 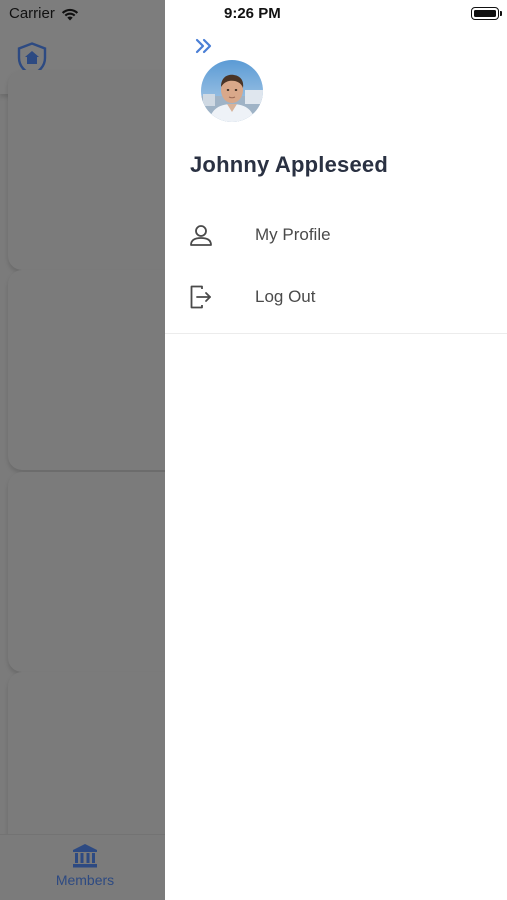 What do you see at coordinates (485, 13) in the screenshot?
I see `battery-icon` at bounding box center [485, 13].